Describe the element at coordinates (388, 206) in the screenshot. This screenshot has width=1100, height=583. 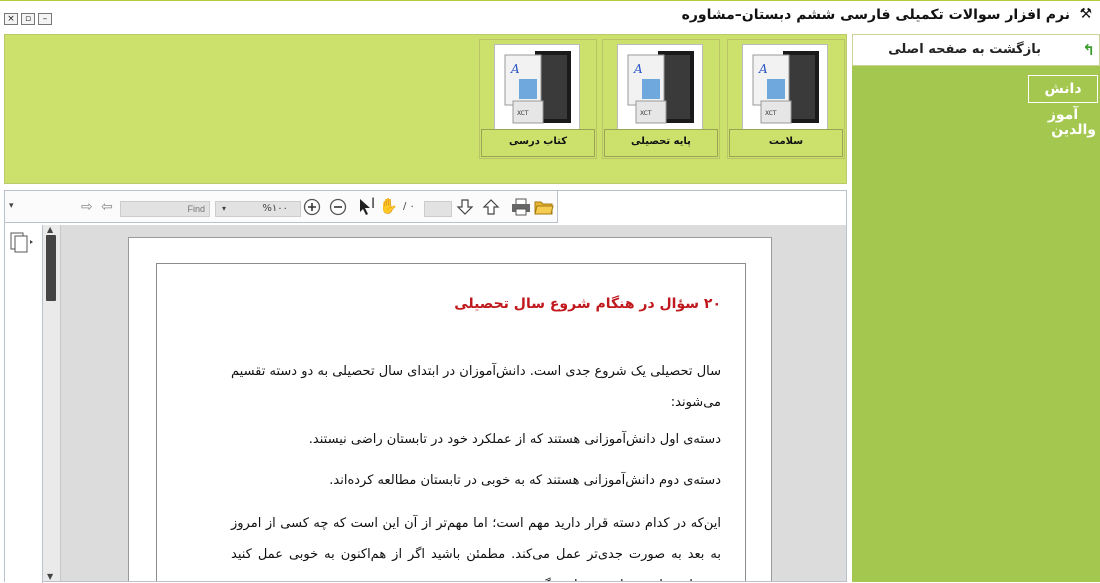
I see `hand-tool-icon: ✋` at that location.